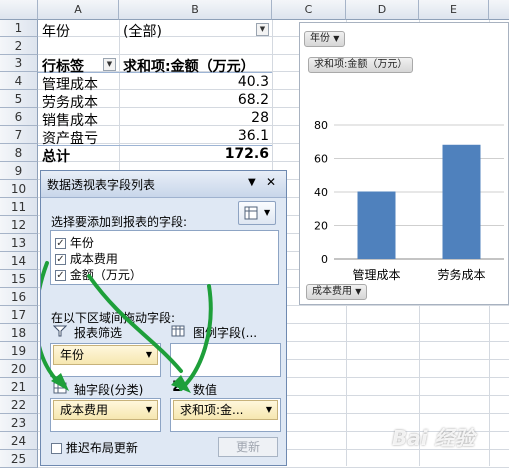 This screenshot has height=468, width=509. Describe the element at coordinates (321, 159) in the screenshot. I see `y-tick-label: 60` at that location.